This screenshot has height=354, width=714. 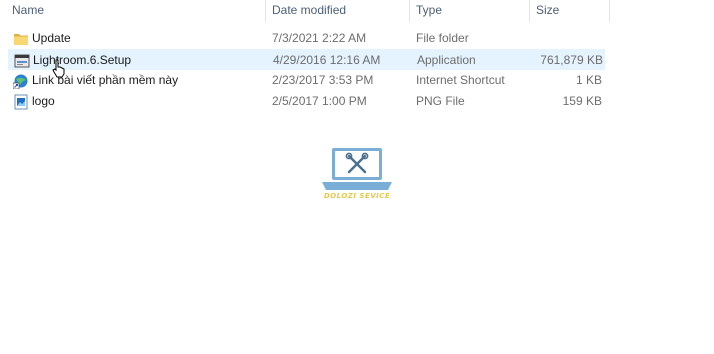 What do you see at coordinates (323, 80) in the screenshot?
I see `file-date-modified: 2/23/2017 3:53 PM` at bounding box center [323, 80].